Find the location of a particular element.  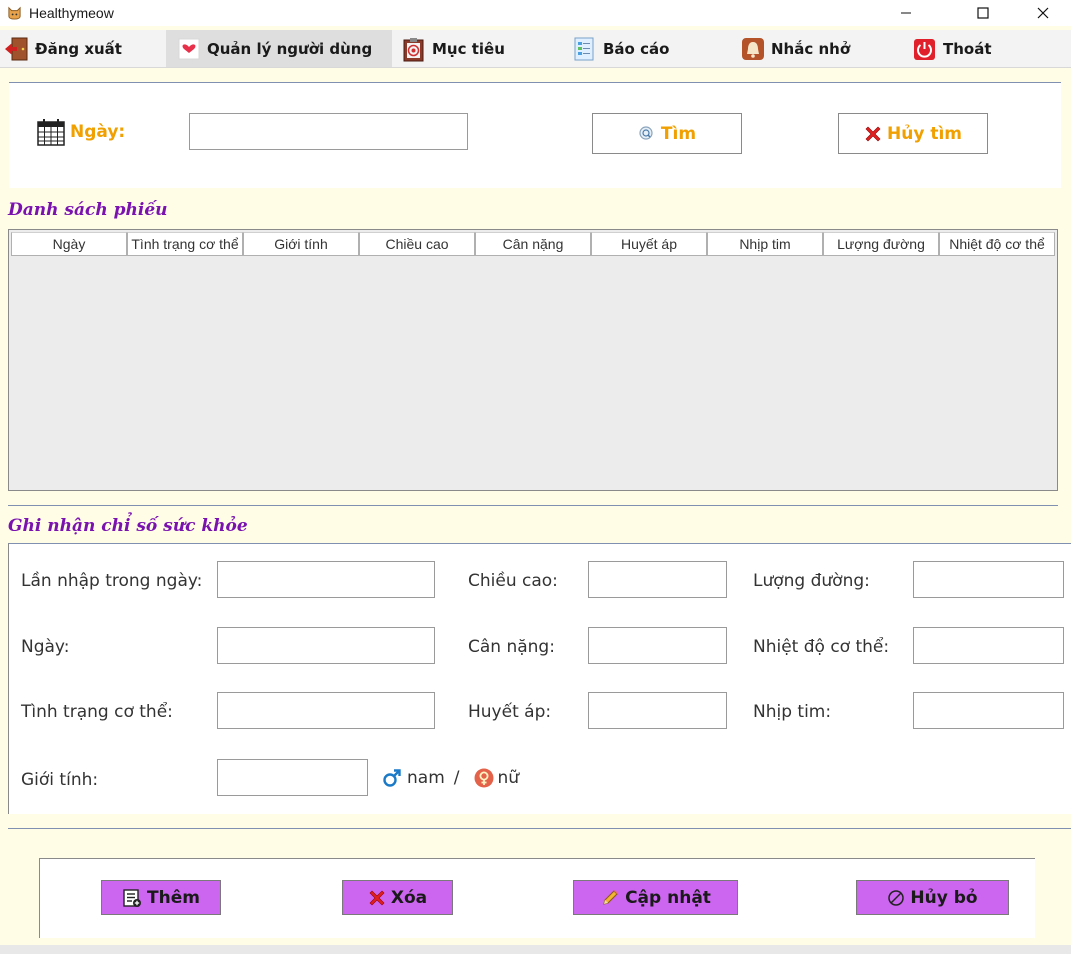

cat-icon is located at coordinates (14, 13).